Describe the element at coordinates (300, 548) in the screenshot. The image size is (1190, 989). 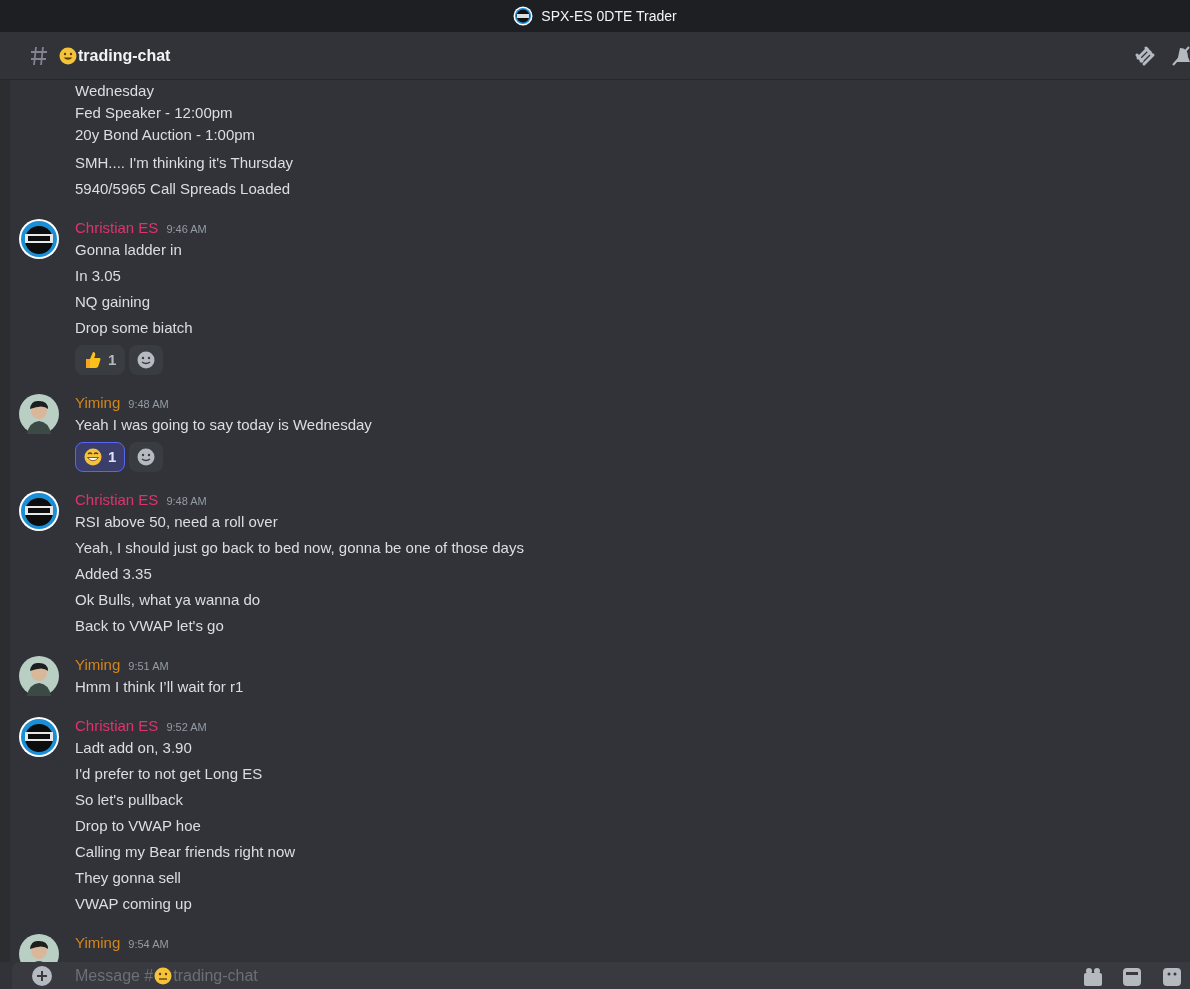
I see `message-text: Yeah, I should just go back to bed now, gonna be one of those days` at that location.